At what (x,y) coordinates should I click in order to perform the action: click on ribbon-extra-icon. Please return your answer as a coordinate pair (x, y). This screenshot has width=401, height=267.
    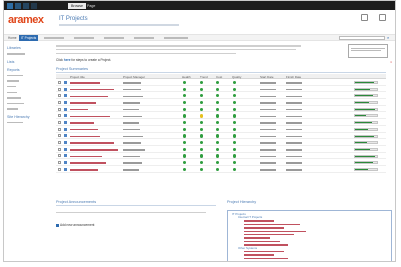
    Looking at the image, I should click on (34, 5).